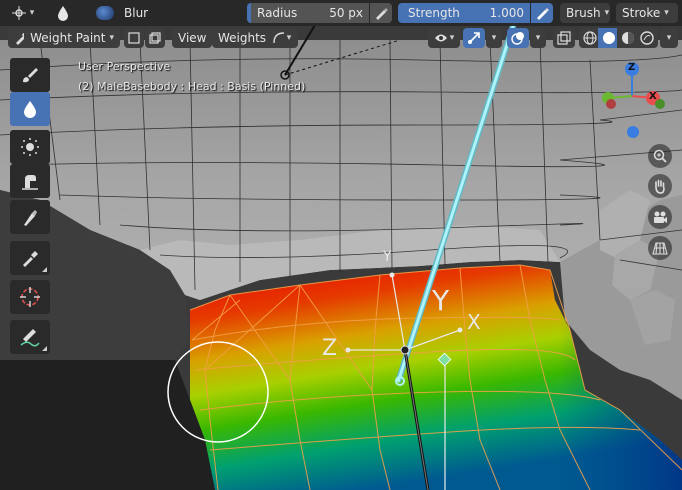 Image resolution: width=682 pixels, height=490 pixels. Describe the element at coordinates (641, 13) in the screenshot. I see `stroke-menu-label: Stroke` at that location.